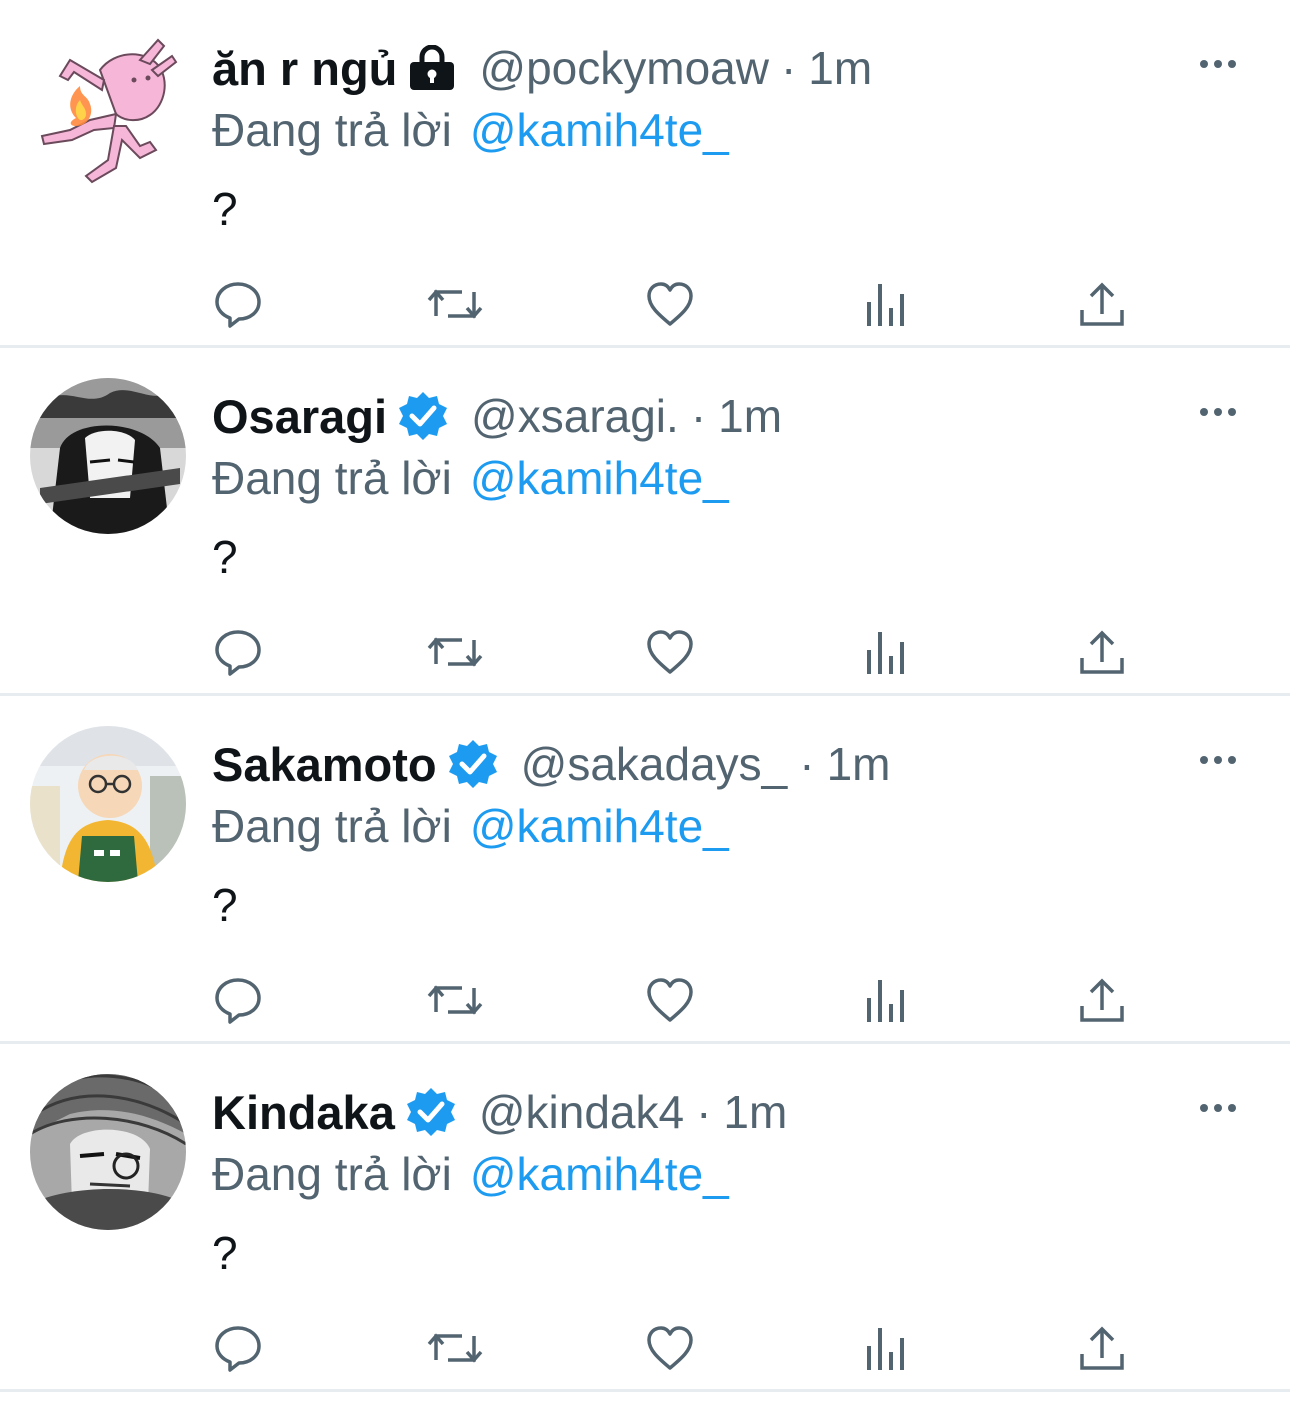  I want to click on lock-icon, so click(432, 68).